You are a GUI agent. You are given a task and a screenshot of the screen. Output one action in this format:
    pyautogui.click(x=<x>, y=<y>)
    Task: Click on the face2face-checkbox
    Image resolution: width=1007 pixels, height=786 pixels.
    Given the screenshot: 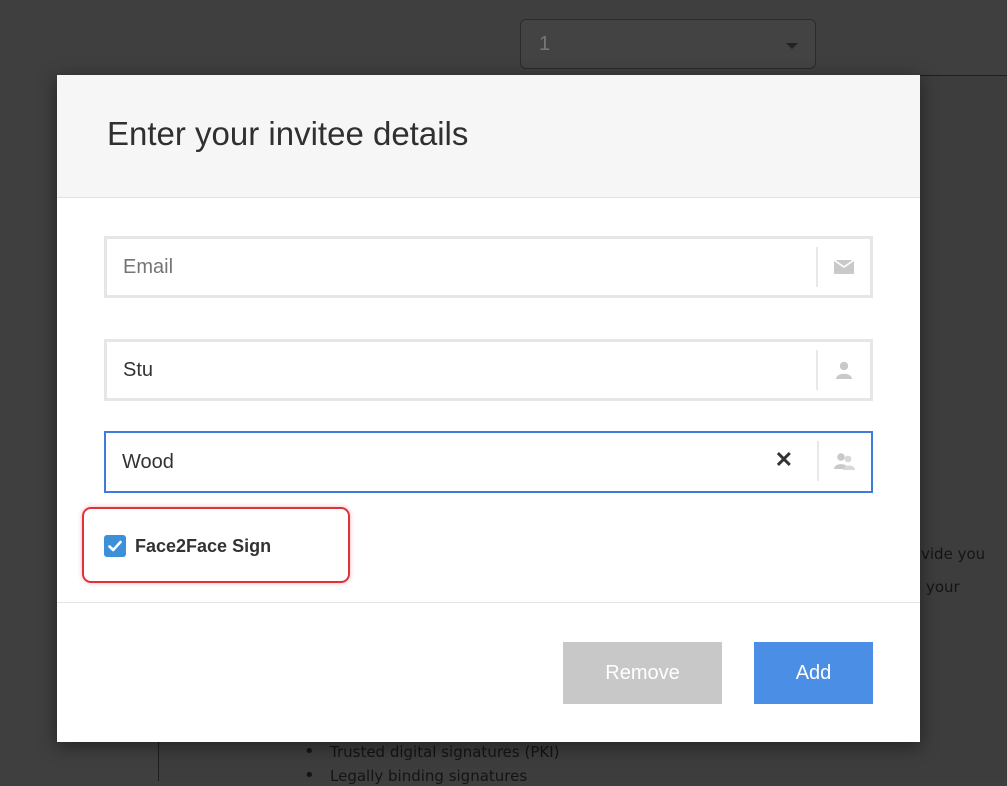 What is the action you would take?
    pyautogui.click(x=115, y=546)
    